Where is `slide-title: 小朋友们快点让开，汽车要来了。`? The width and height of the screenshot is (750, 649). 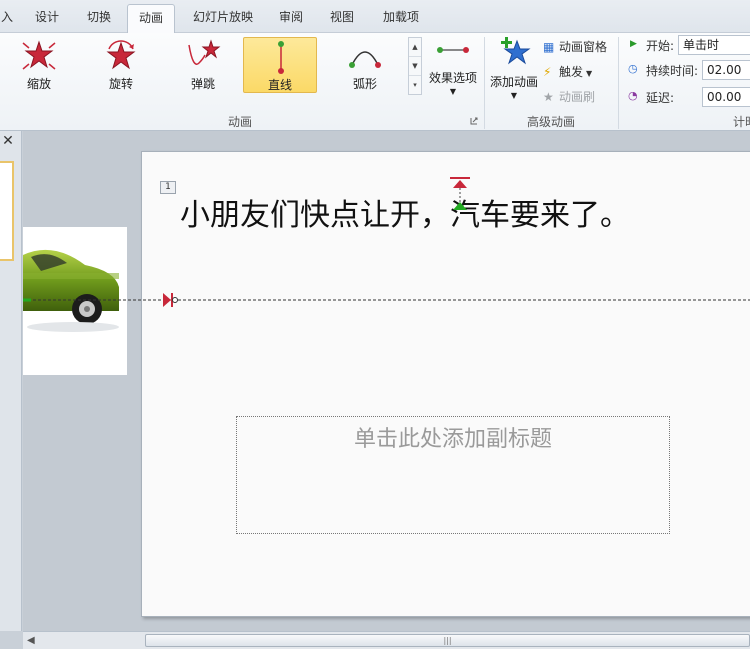
slide-title: 小朋友们快点让开，汽车要来了。 is located at coordinates (405, 212).